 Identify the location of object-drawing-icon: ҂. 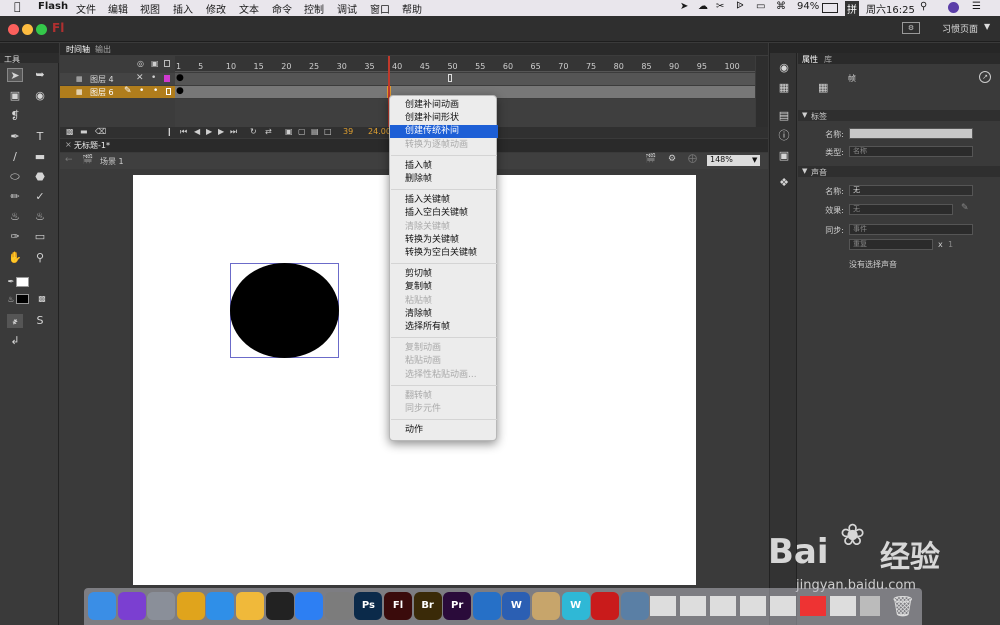
(15, 321).